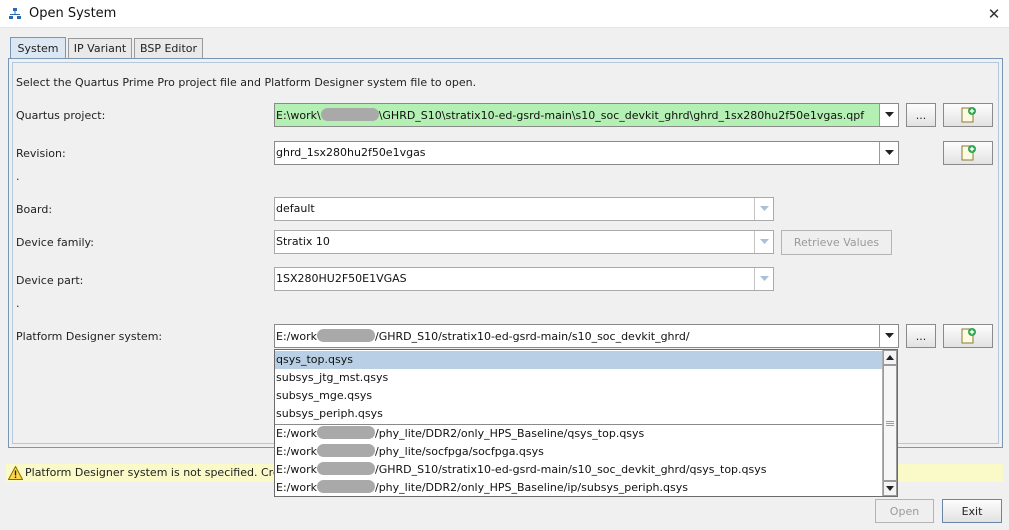 Image resolution: width=1009 pixels, height=530 pixels. I want to click on new-project-button, so click(968, 115).